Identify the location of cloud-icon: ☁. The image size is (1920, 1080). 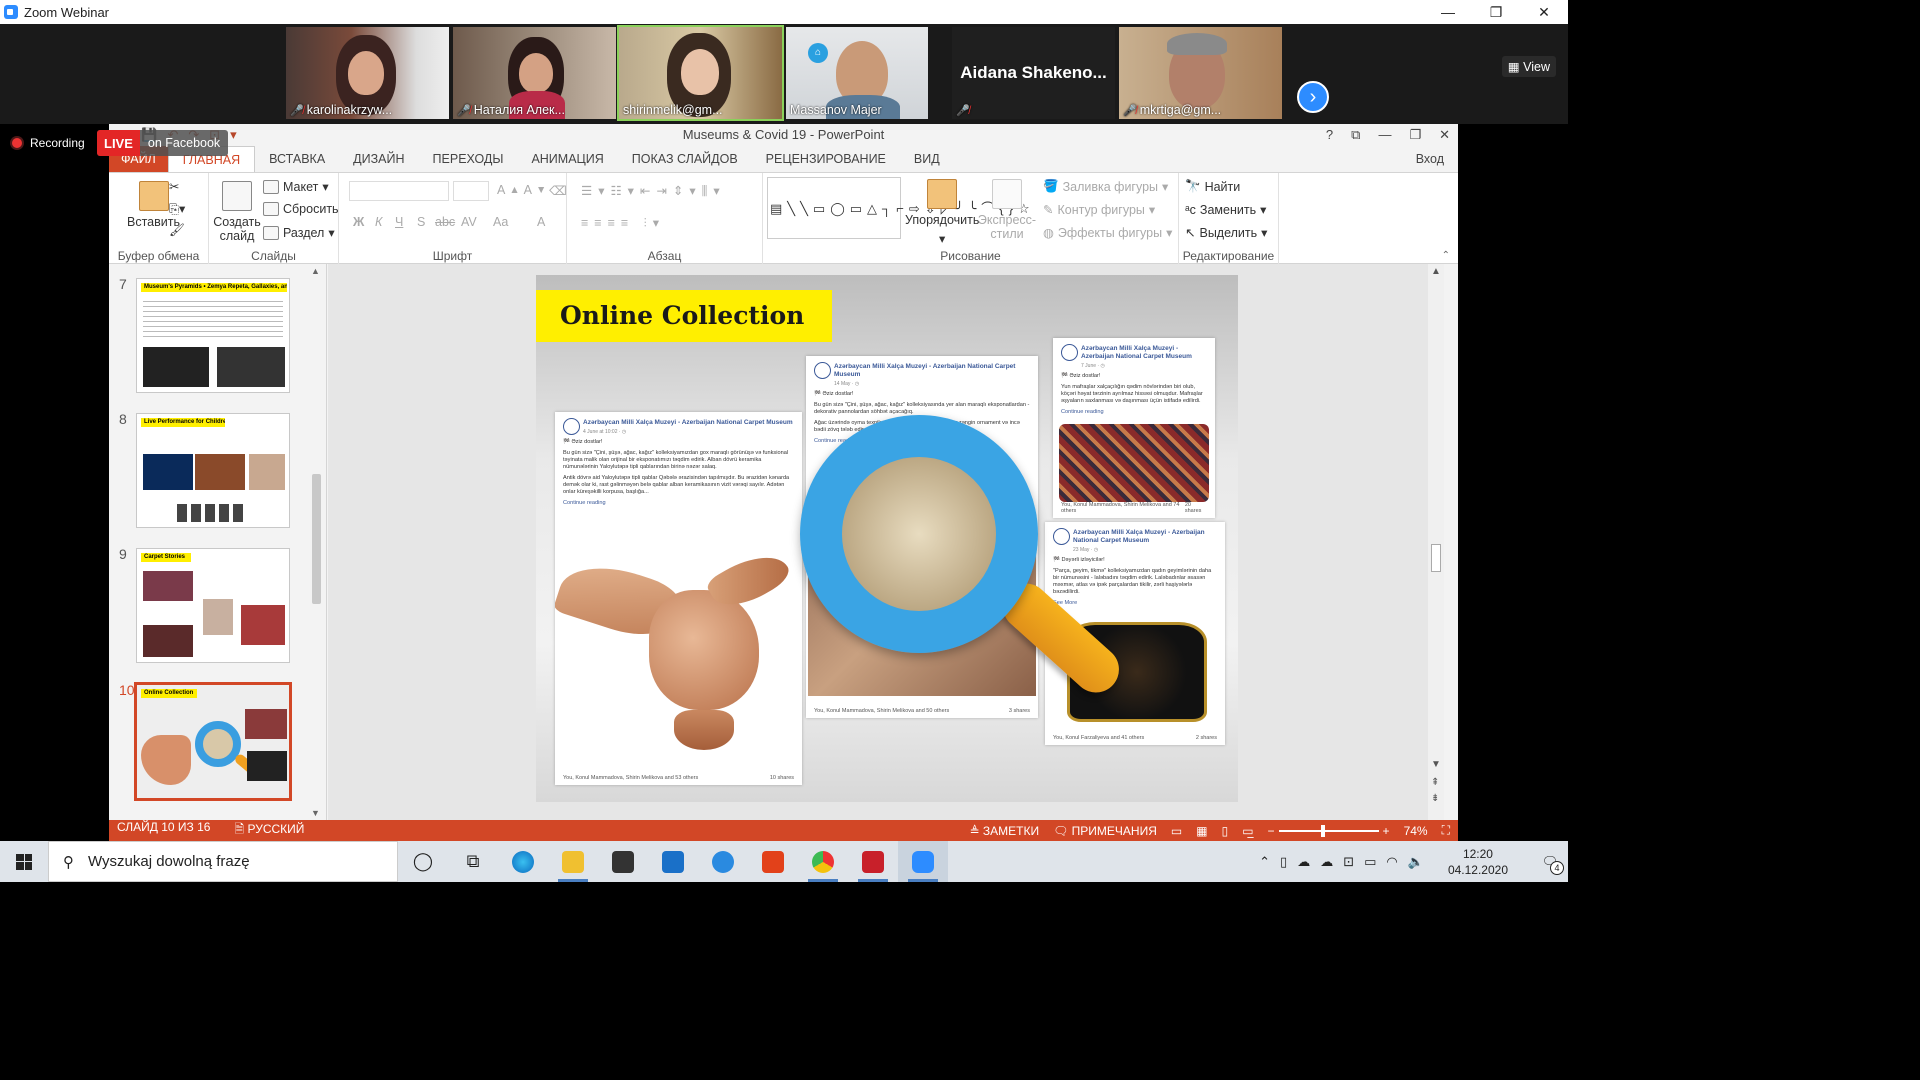
(1326, 862).